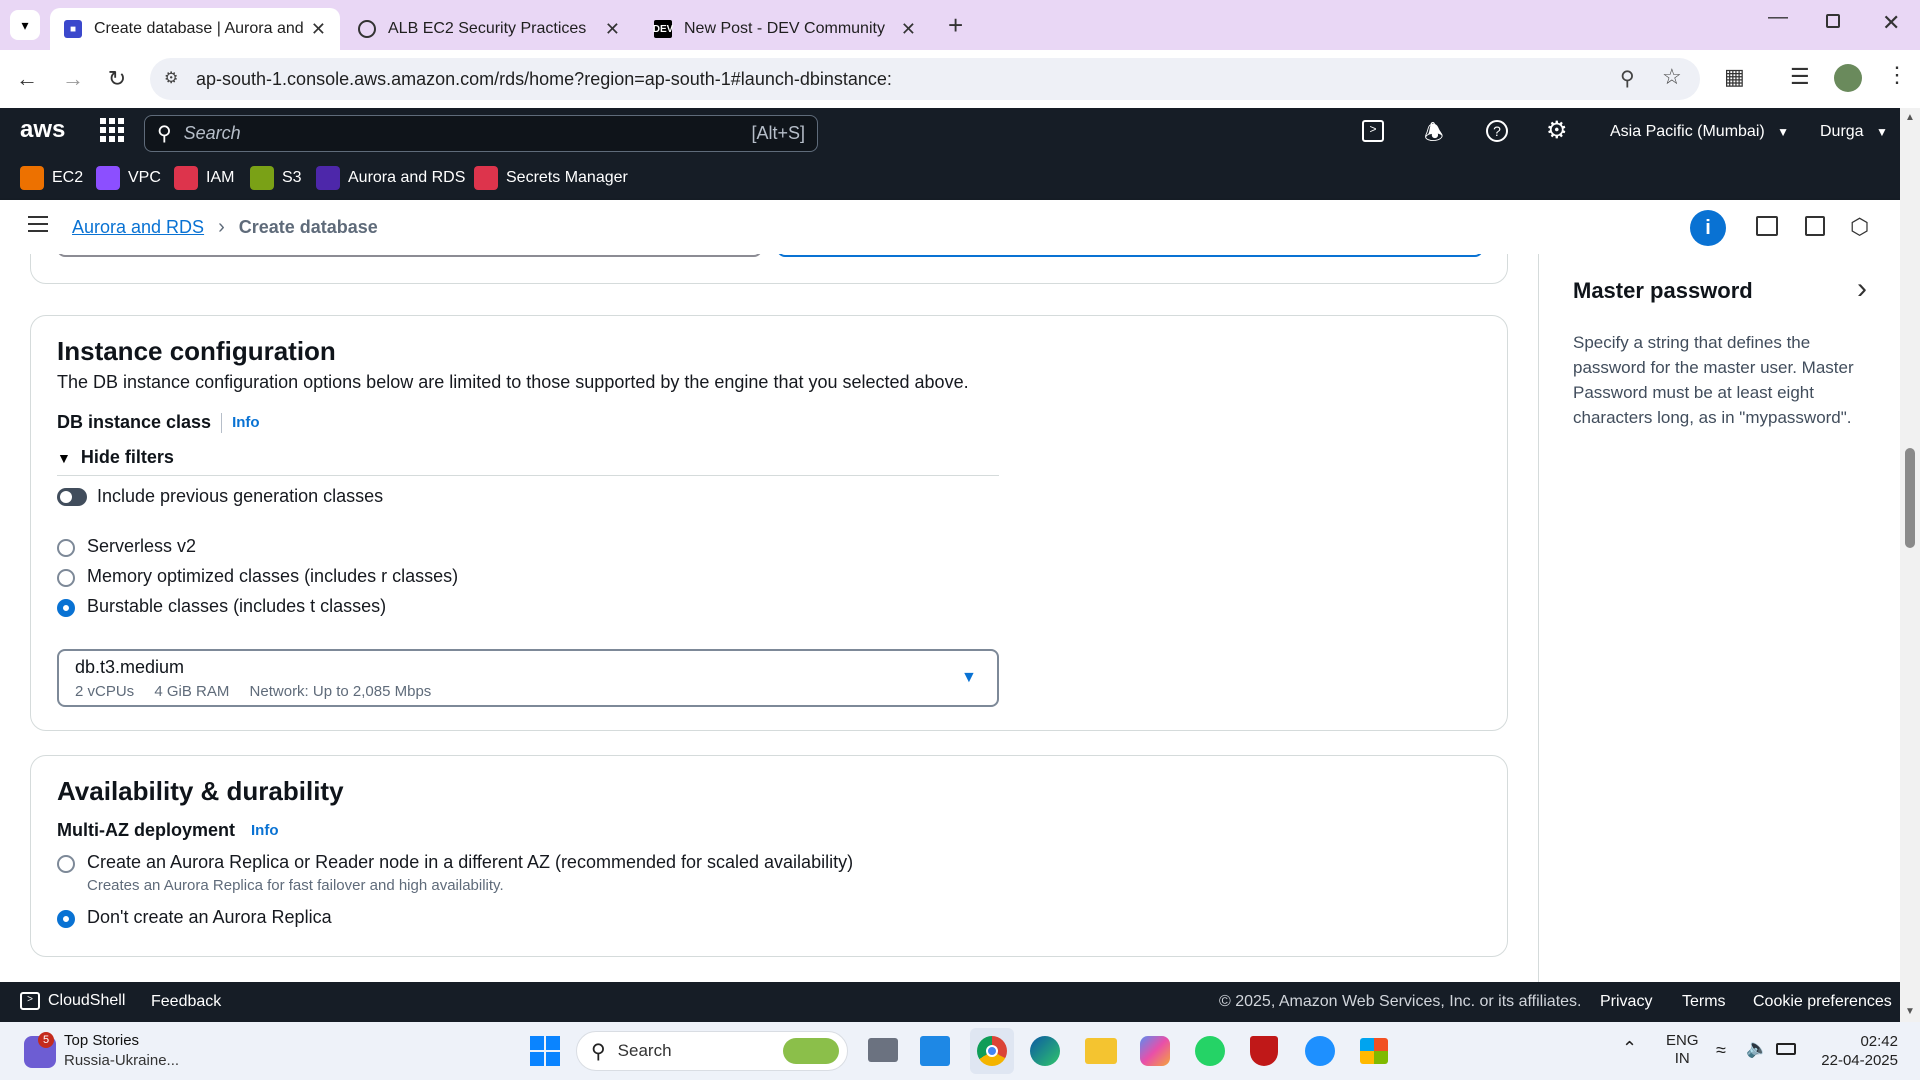  Describe the element at coordinates (712, 1051) in the screenshot. I see `taskbar-search: ⚲ Search` at that location.